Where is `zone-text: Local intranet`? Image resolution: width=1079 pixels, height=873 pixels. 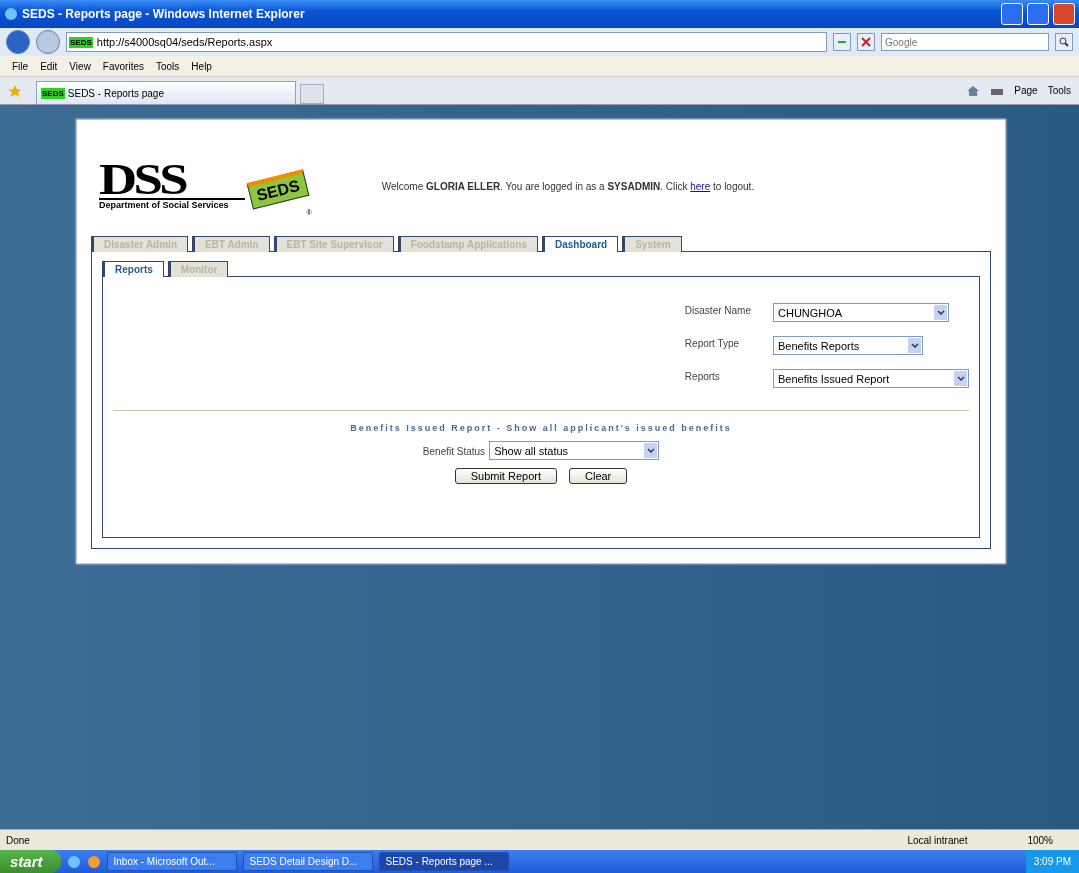 zone-text: Local intranet is located at coordinates (937, 840).